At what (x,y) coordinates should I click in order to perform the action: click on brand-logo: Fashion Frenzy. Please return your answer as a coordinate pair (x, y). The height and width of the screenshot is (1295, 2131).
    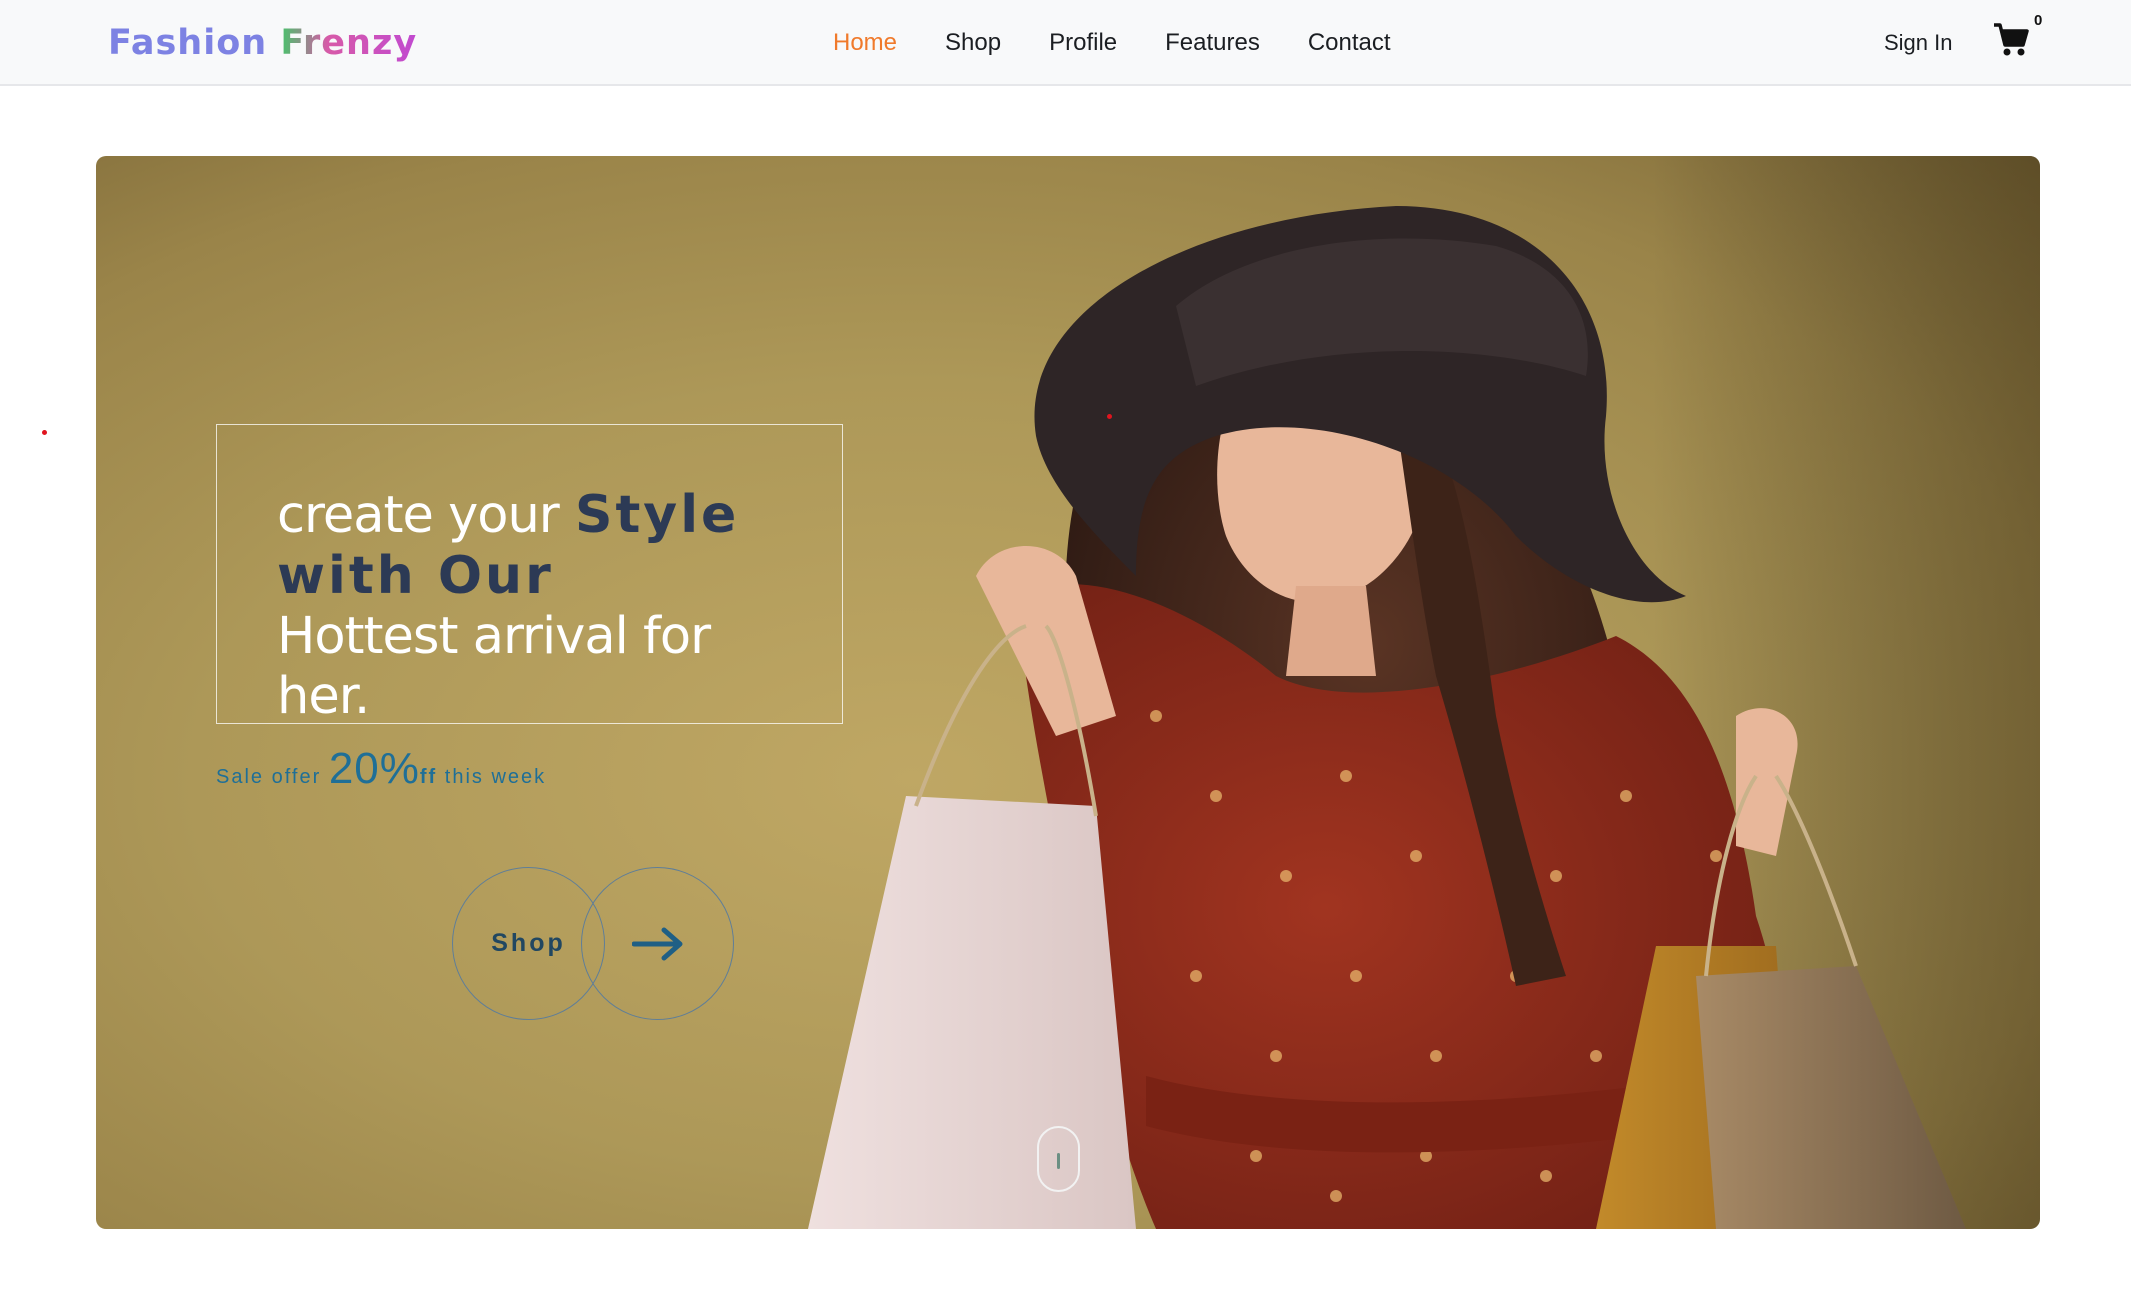
    Looking at the image, I should click on (262, 43).